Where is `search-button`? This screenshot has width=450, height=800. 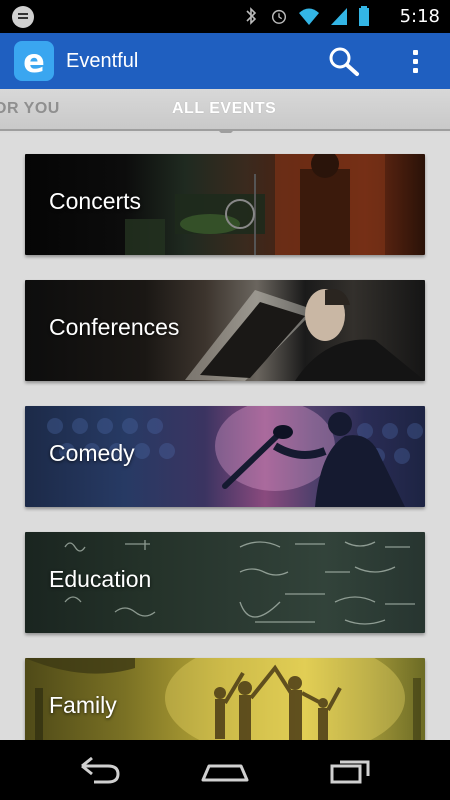
search-button is located at coordinates (344, 61).